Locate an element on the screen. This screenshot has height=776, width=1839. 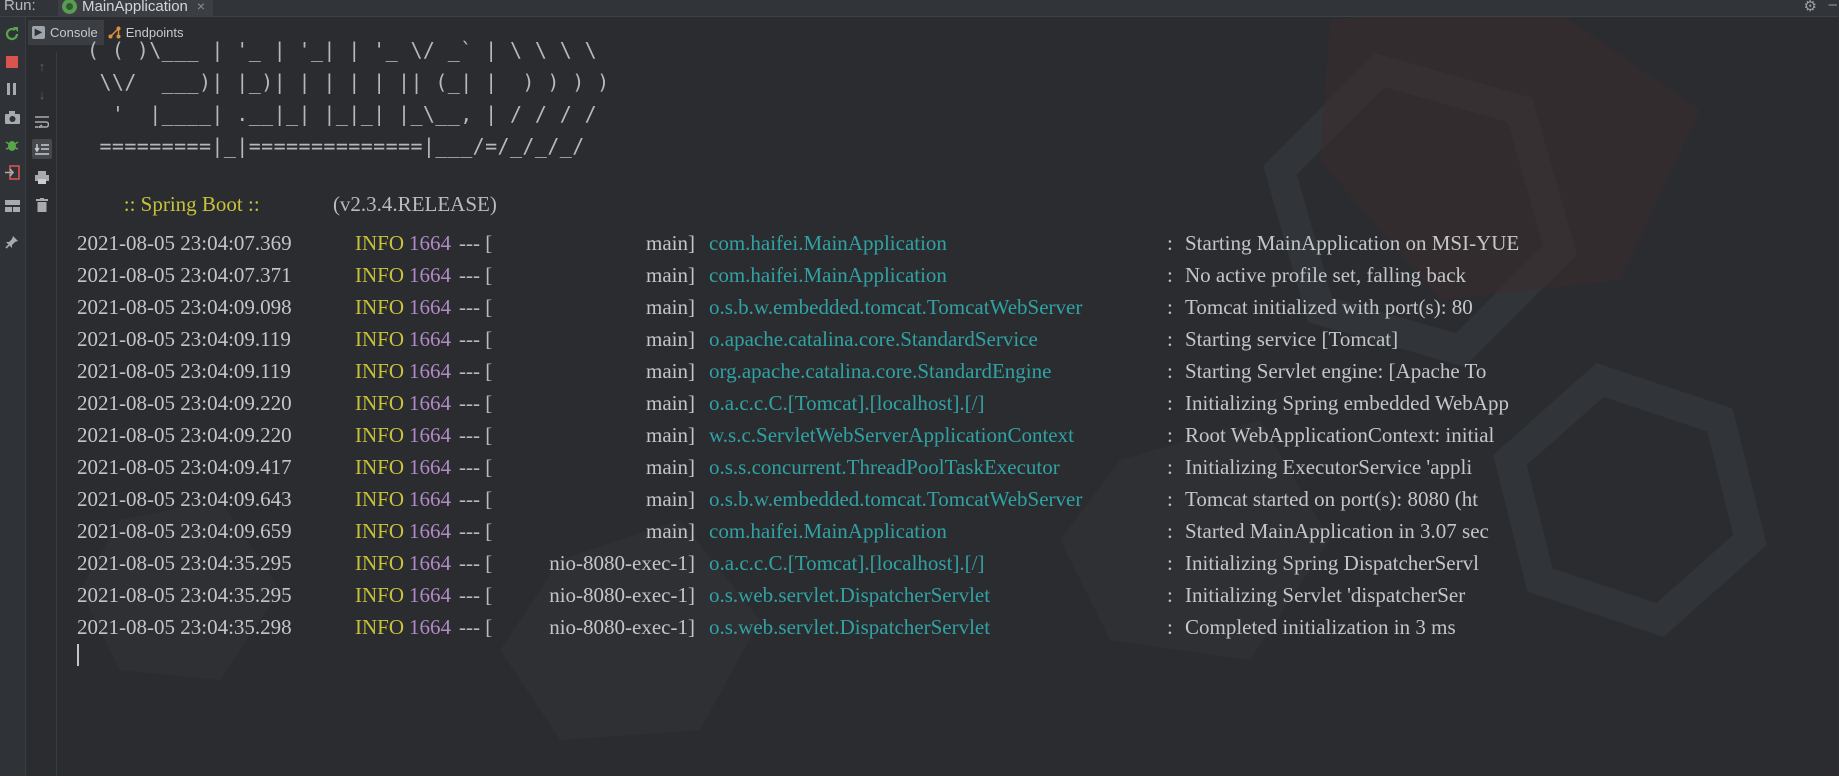
log-timestamp: 2021-08-05 23:04:35.295 is located at coordinates (184, 563).